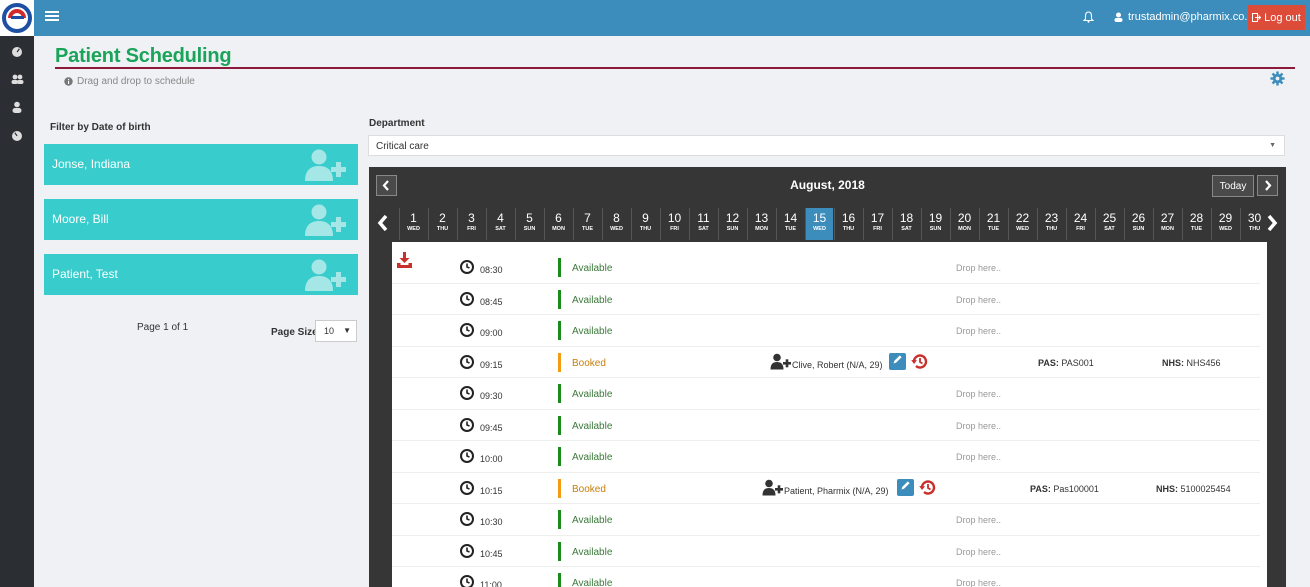  What do you see at coordinates (1272, 224) in the screenshot?
I see `next-days-arrow` at bounding box center [1272, 224].